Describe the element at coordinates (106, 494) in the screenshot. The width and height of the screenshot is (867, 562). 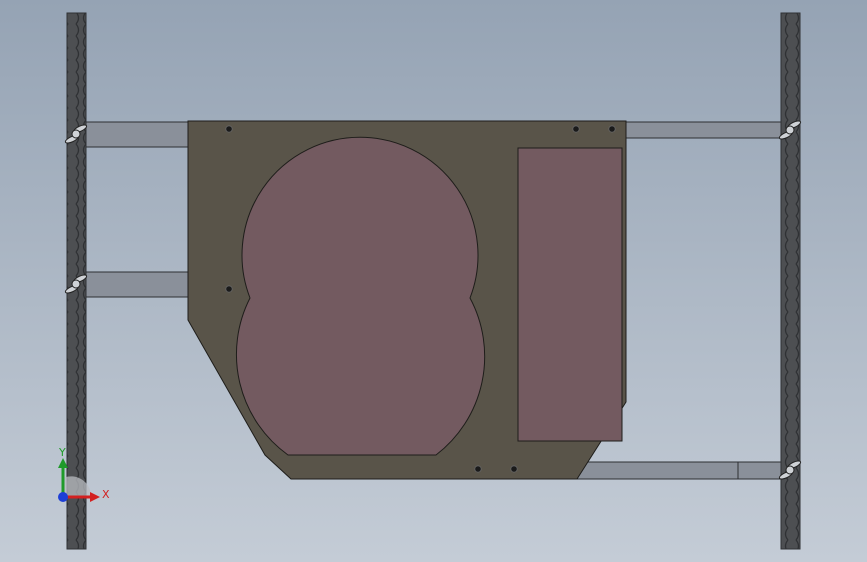
I see `triad-label-x: X` at that location.